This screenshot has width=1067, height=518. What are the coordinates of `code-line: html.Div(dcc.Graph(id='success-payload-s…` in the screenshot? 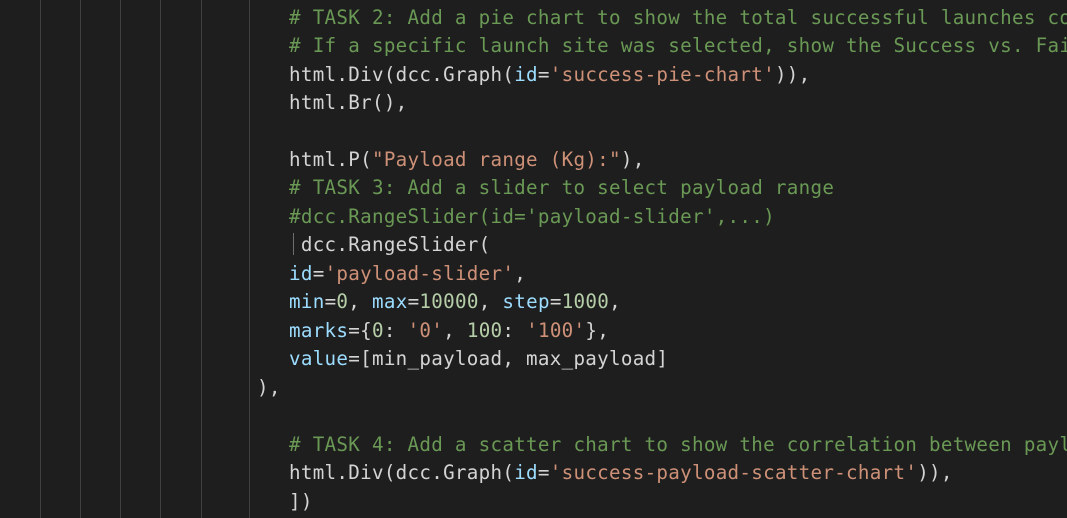 It's located at (621, 473).